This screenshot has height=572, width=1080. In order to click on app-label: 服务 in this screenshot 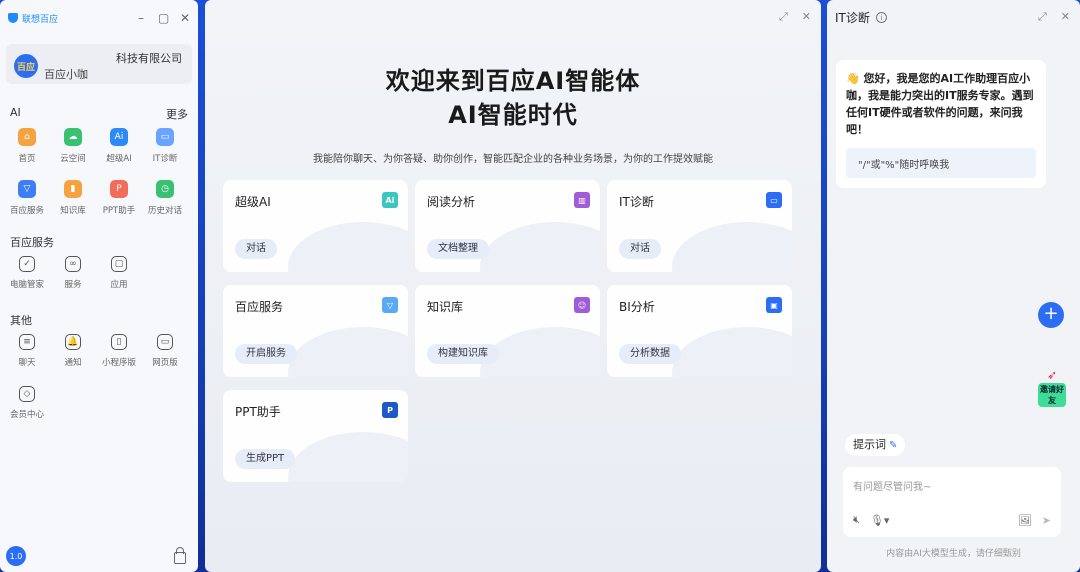, I will do `click(73, 285)`.